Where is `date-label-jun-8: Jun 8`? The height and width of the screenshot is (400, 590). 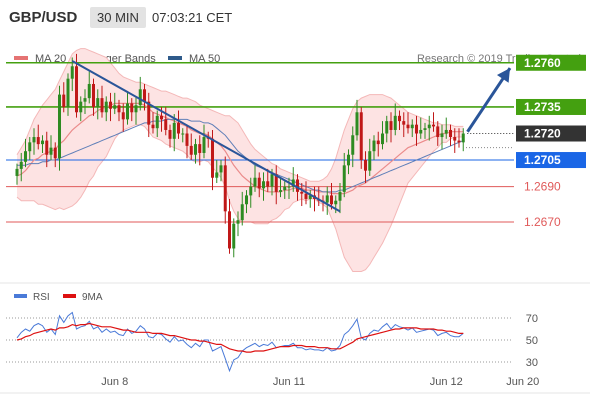
date-label-jun-8: Jun 8 is located at coordinates (114, 382).